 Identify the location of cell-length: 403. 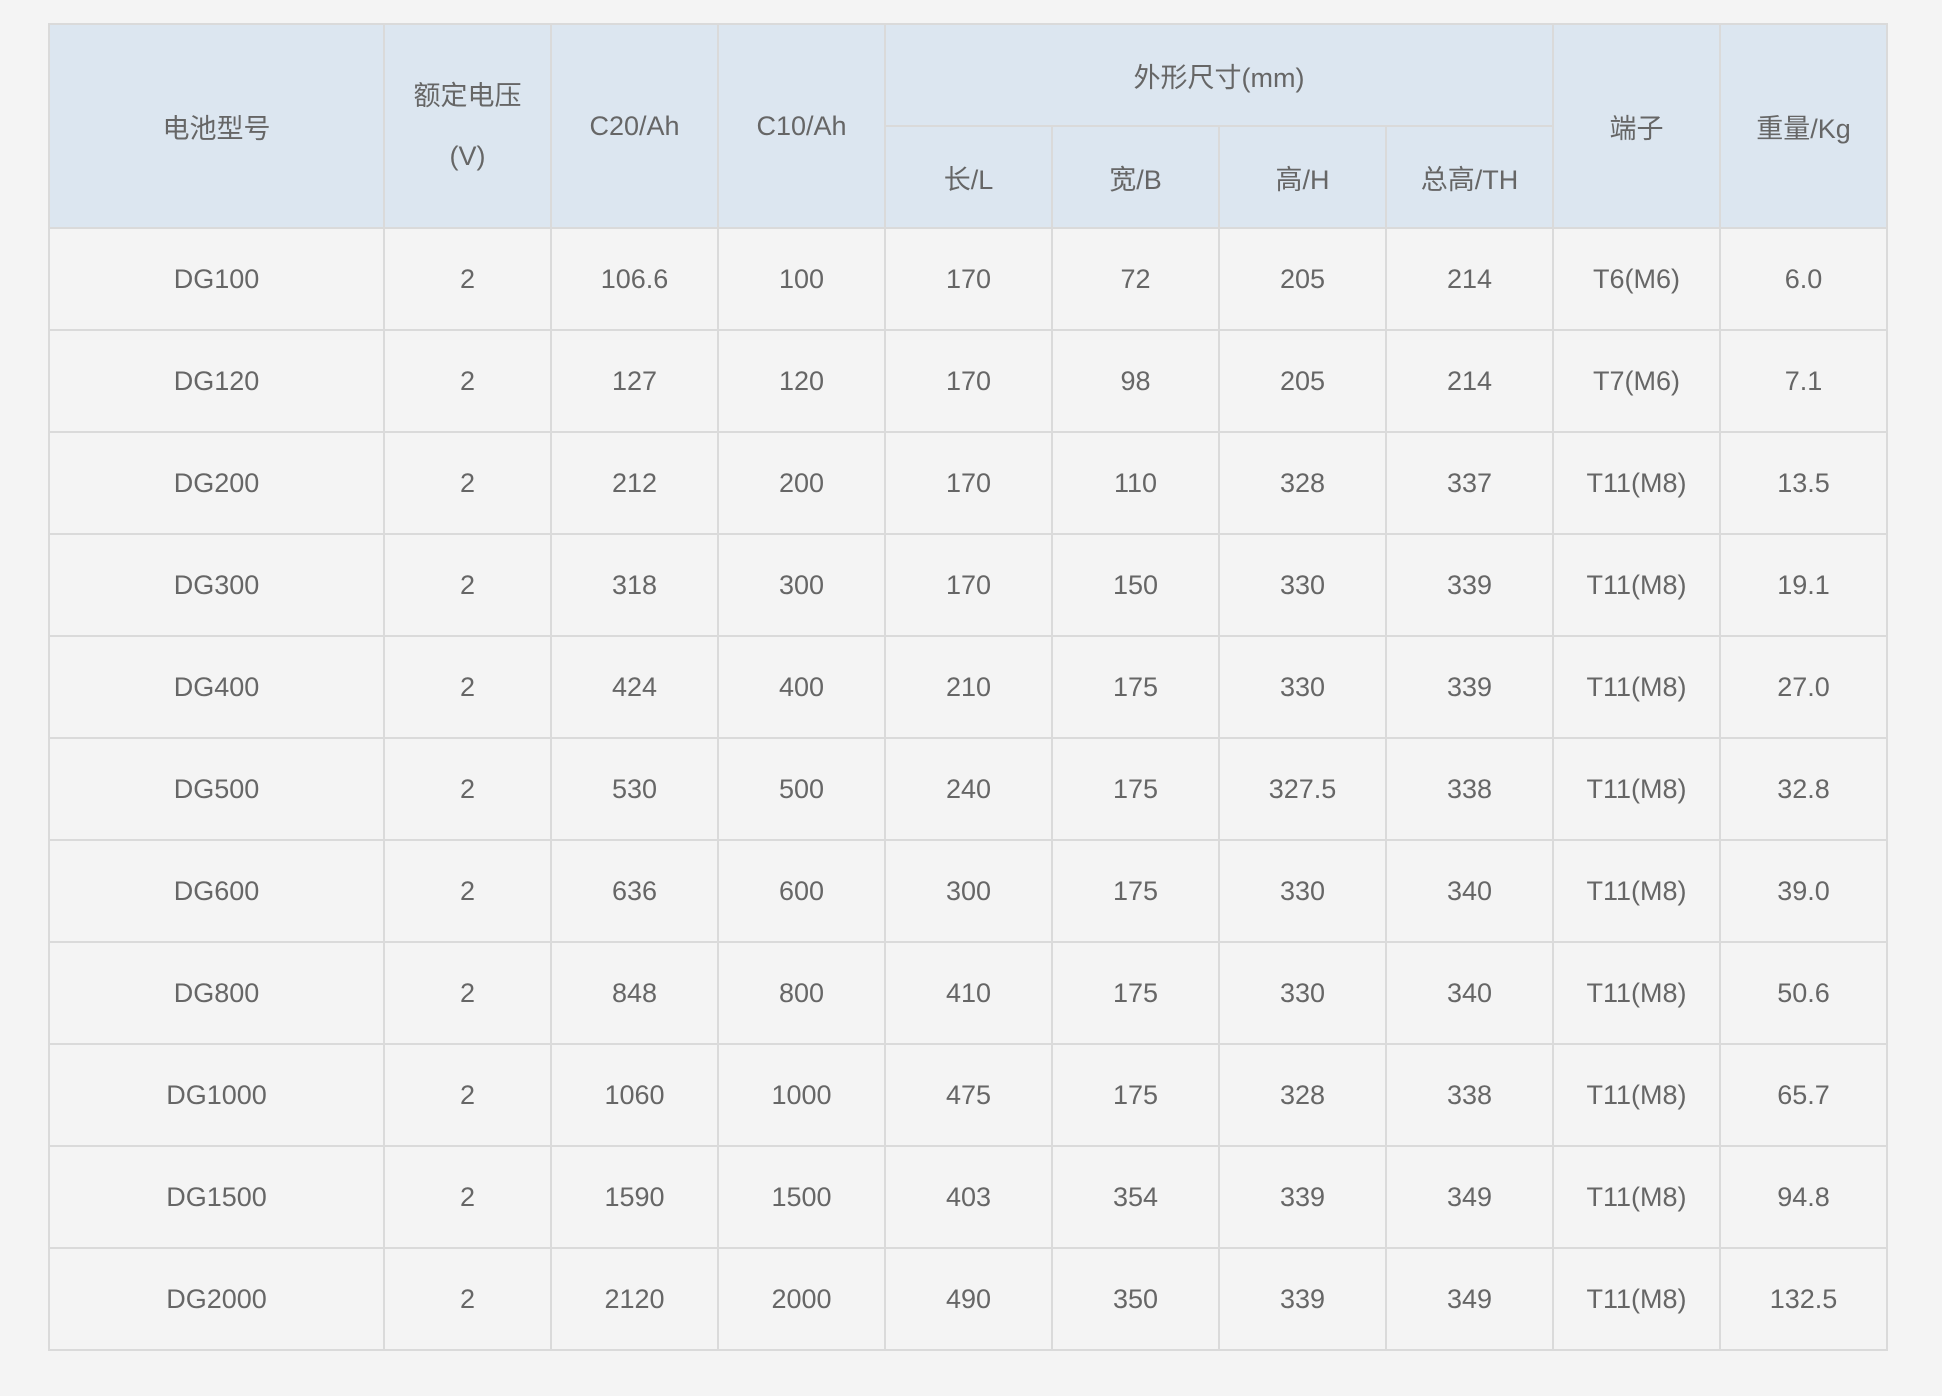
(968, 1197).